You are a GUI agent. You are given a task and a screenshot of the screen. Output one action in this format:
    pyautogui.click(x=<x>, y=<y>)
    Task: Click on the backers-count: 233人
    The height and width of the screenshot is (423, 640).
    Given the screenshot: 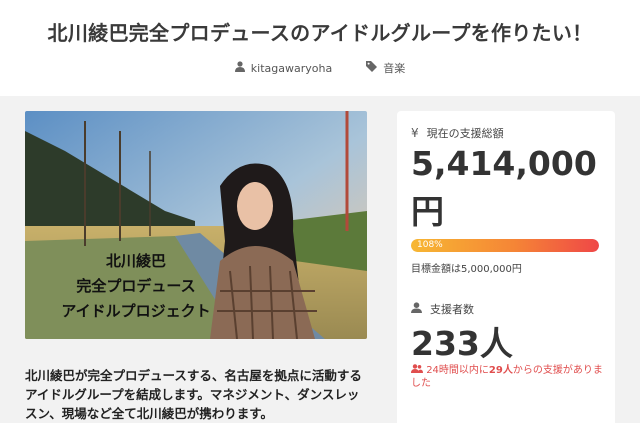 What is the action you would take?
    pyautogui.click(x=462, y=343)
    